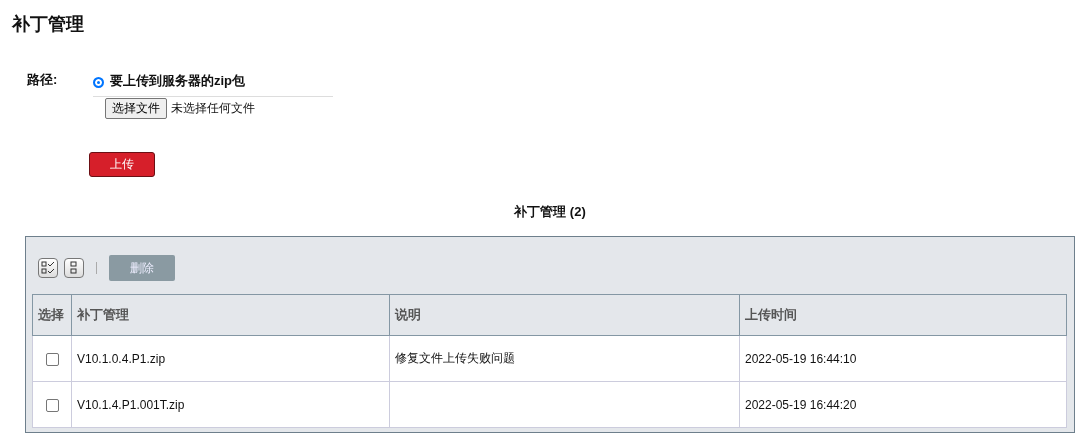  What do you see at coordinates (98, 82) in the screenshot?
I see `radio-button` at bounding box center [98, 82].